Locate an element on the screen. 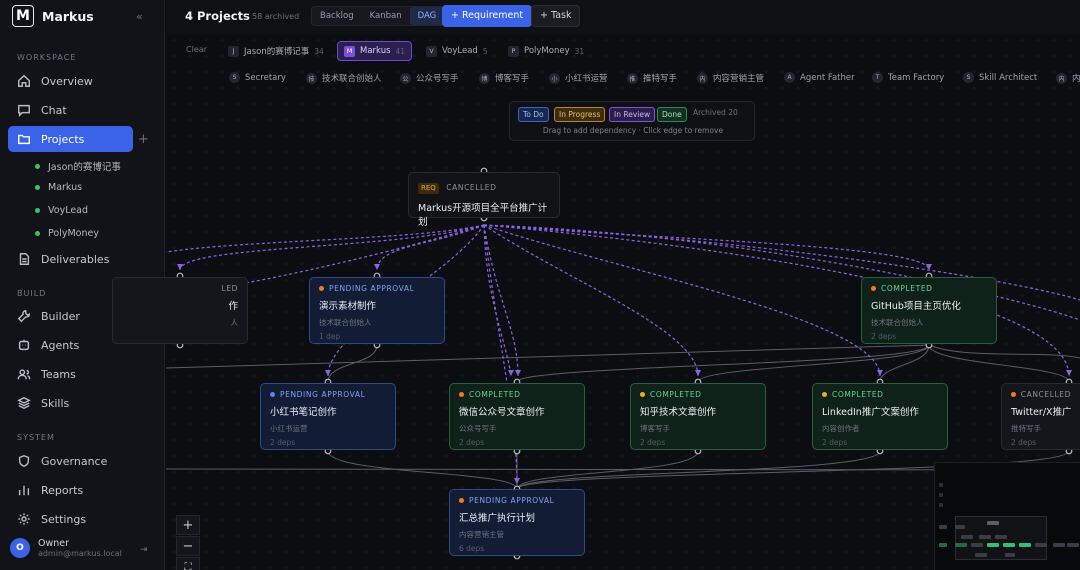 This screenshot has width=1080, height=570. minimap is located at coordinates (1007, 516).